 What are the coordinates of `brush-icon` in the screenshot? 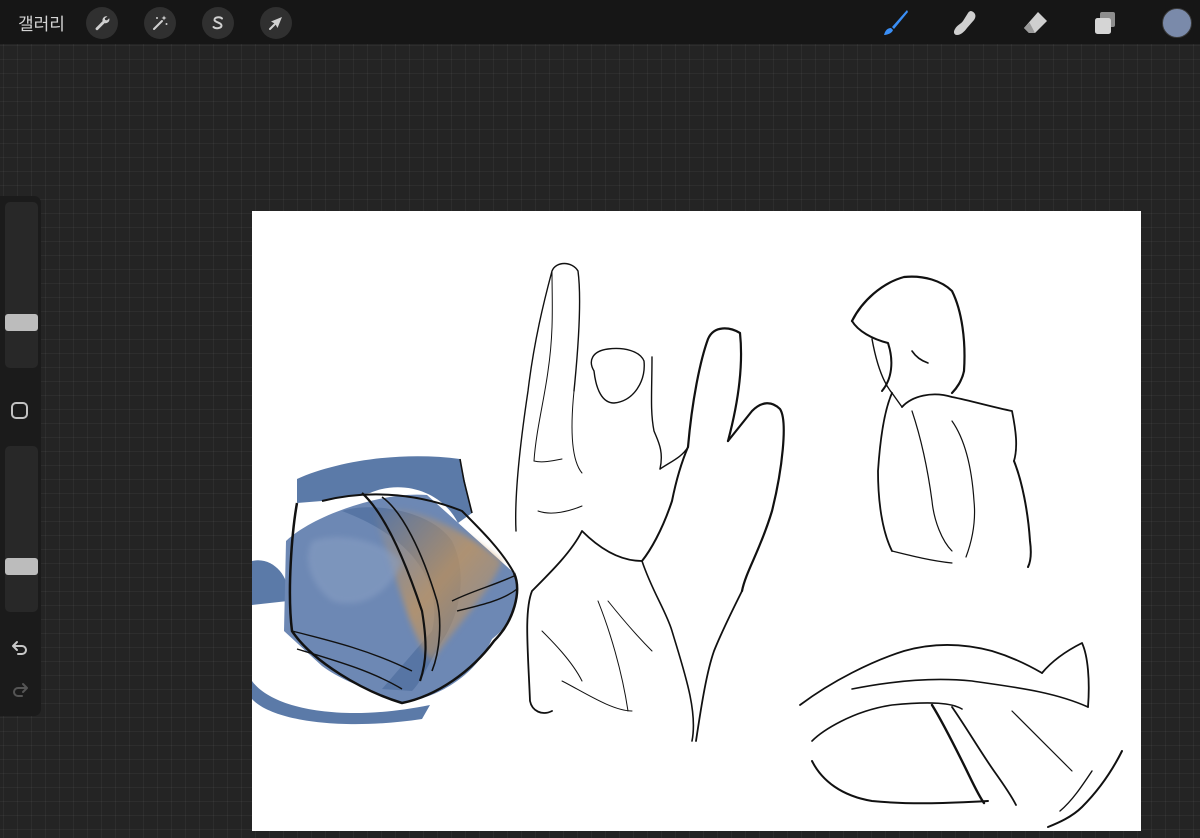 It's located at (896, 22).